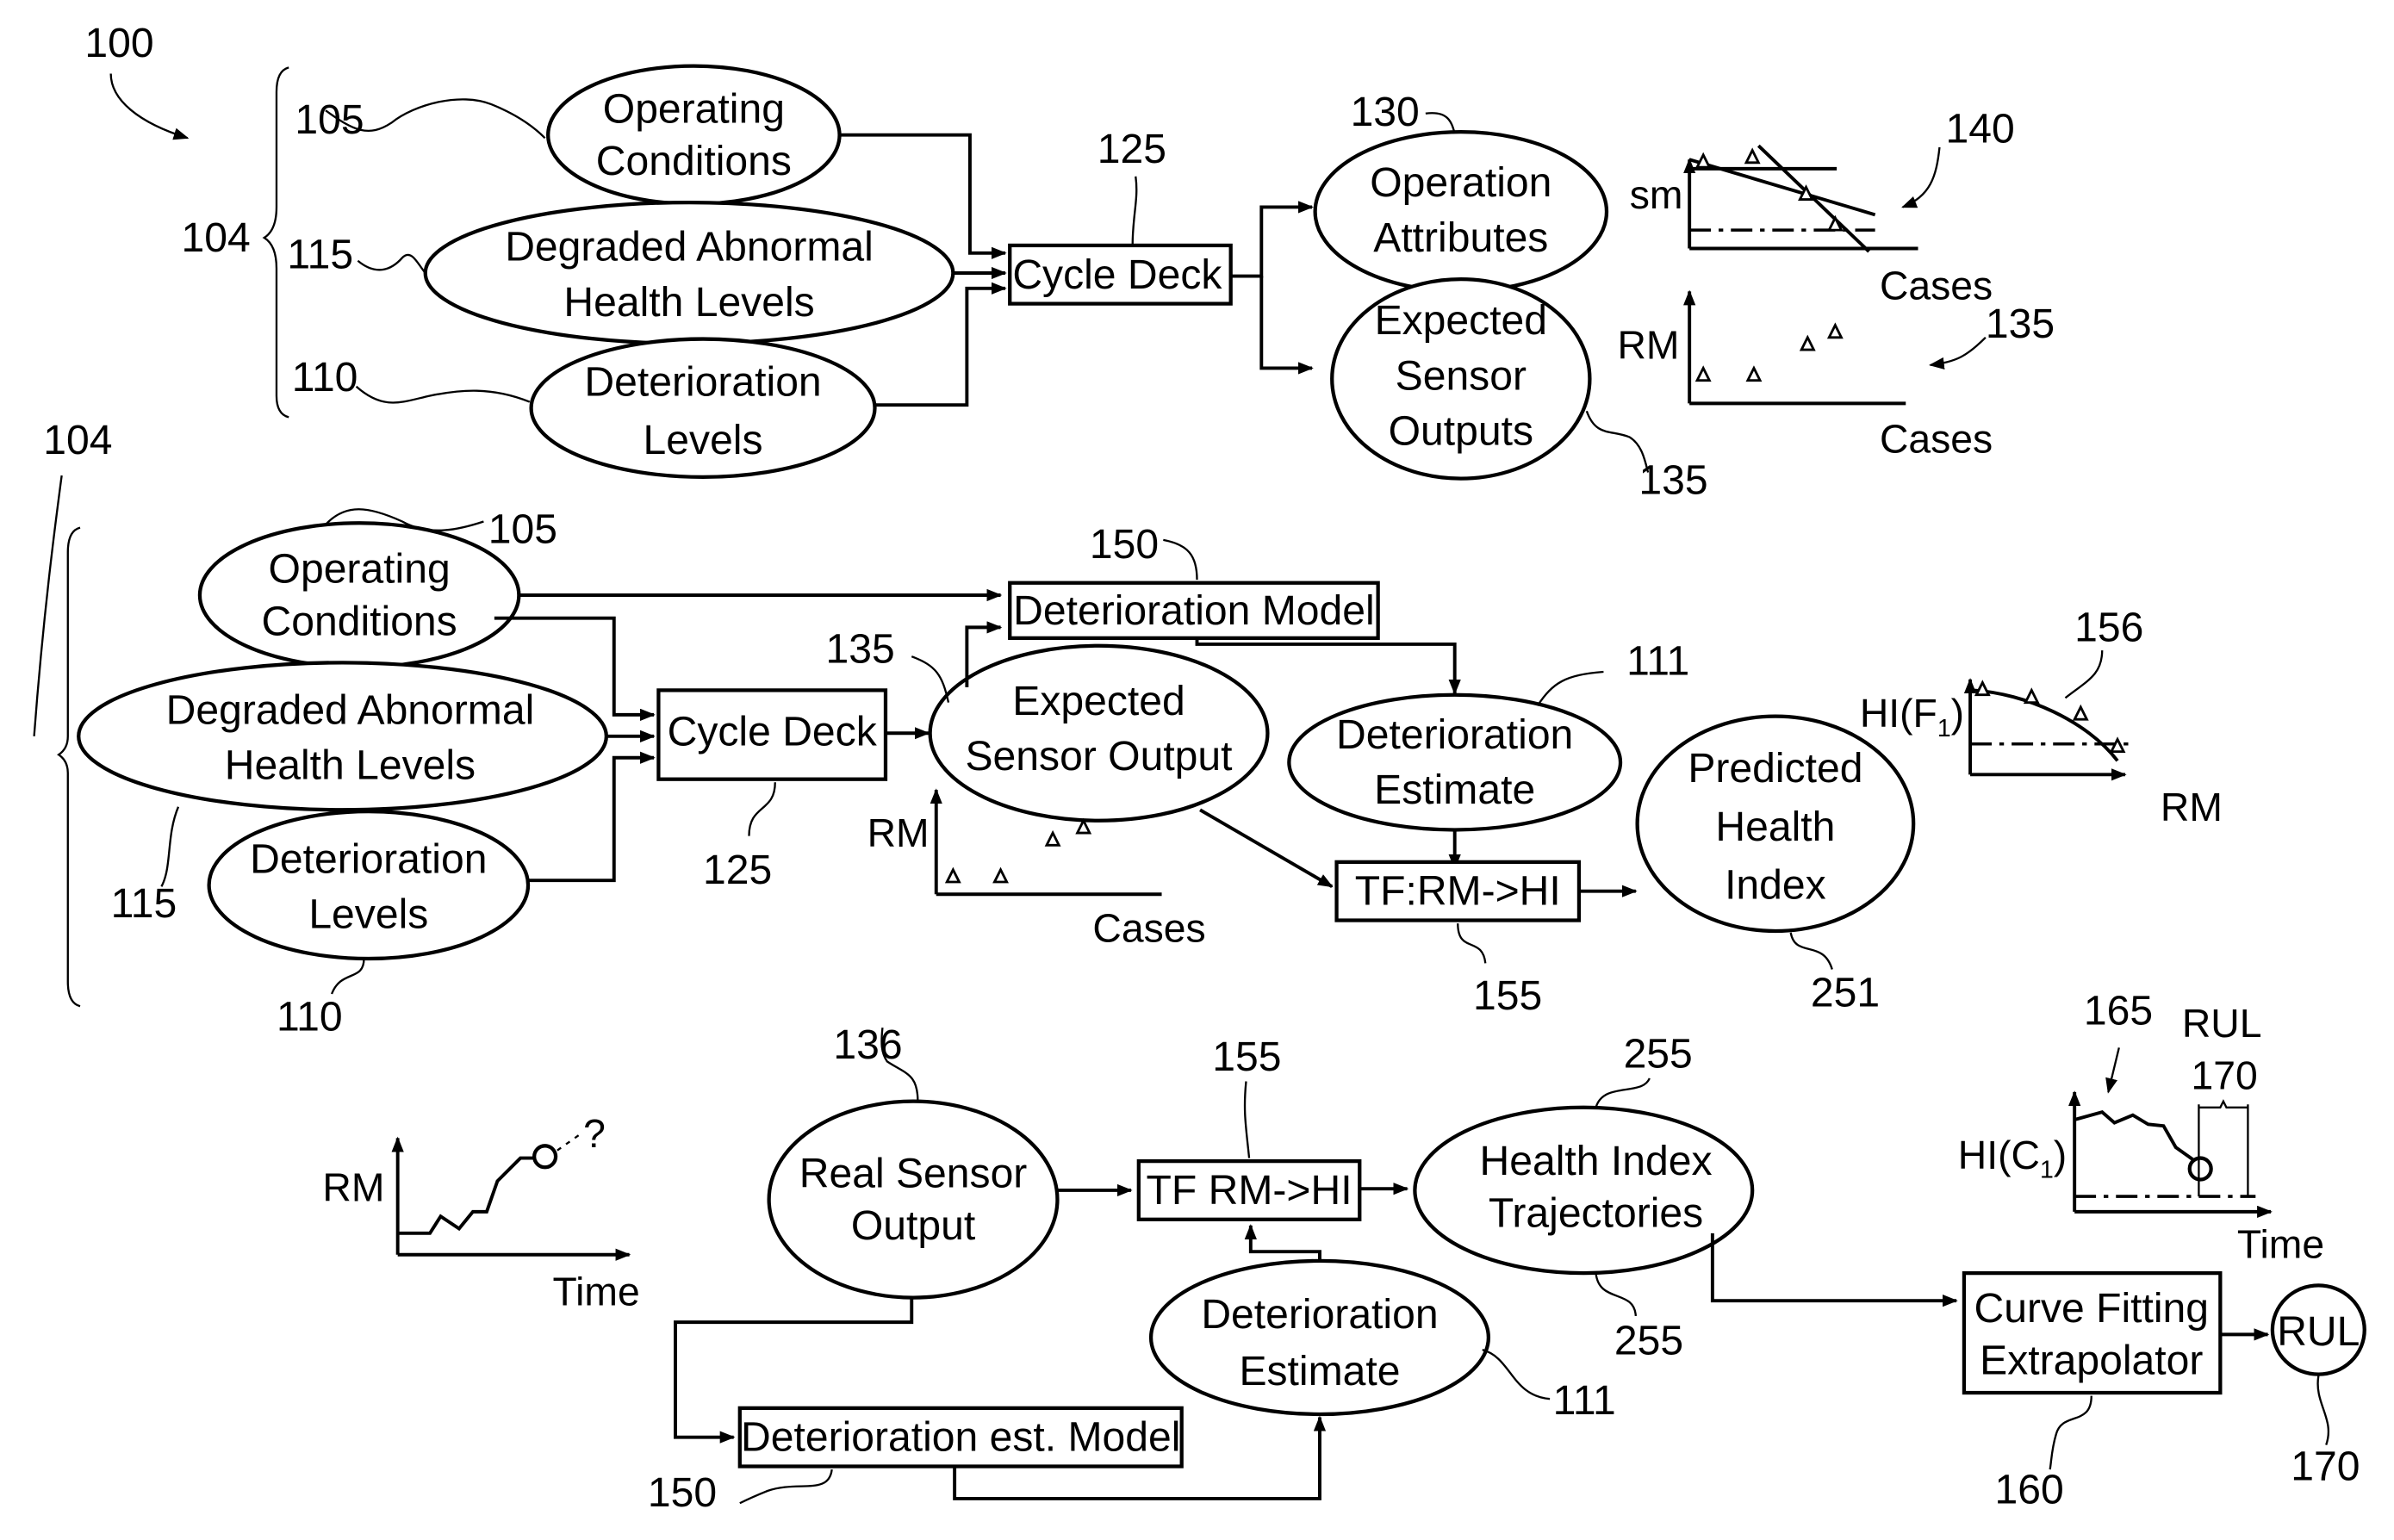  What do you see at coordinates (2112, 1071) in the screenshot?
I see `ref-165-arrow` at bounding box center [2112, 1071].